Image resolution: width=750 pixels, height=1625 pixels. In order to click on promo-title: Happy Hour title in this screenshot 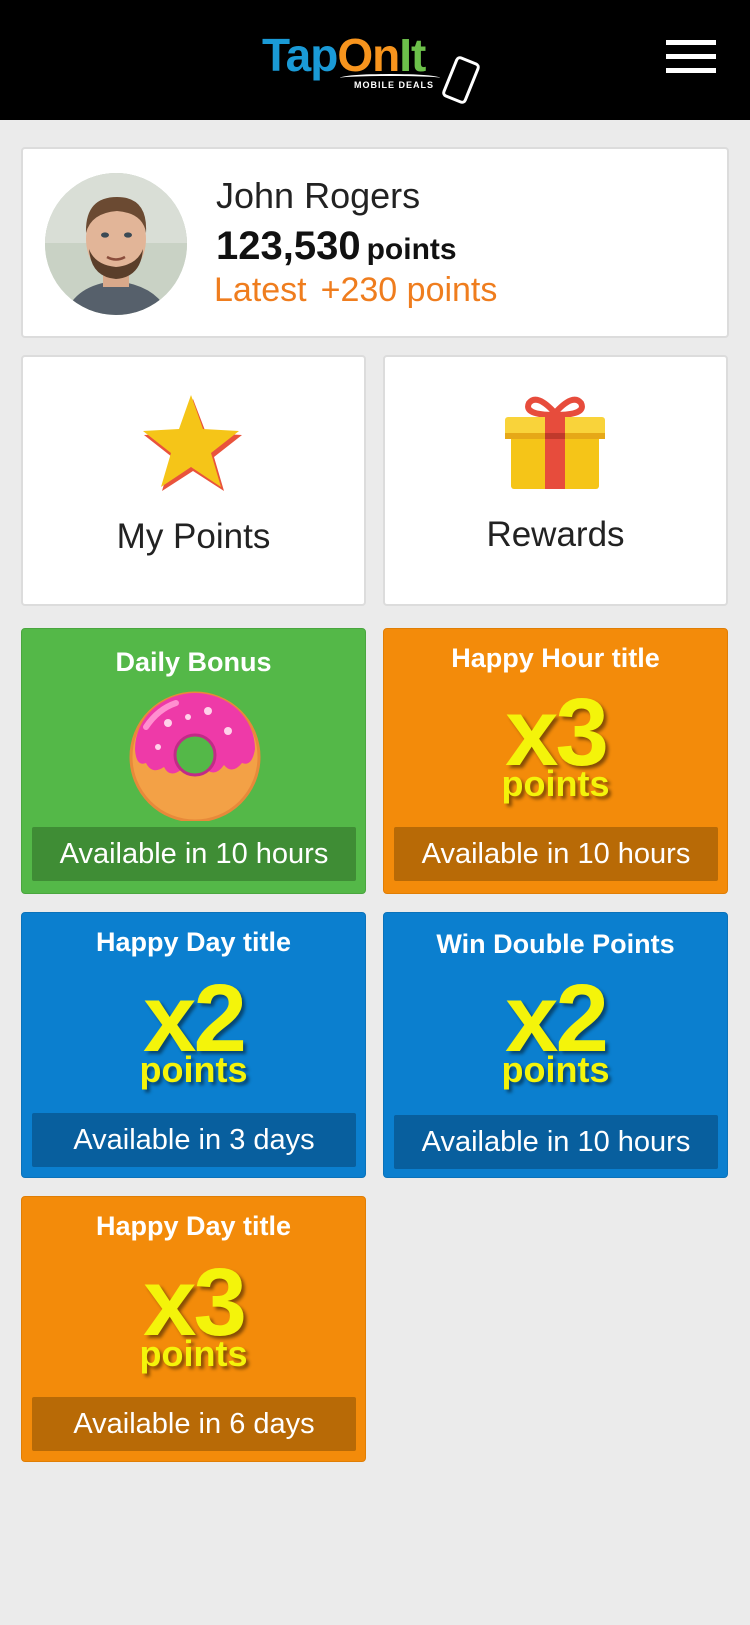, I will do `click(555, 658)`.